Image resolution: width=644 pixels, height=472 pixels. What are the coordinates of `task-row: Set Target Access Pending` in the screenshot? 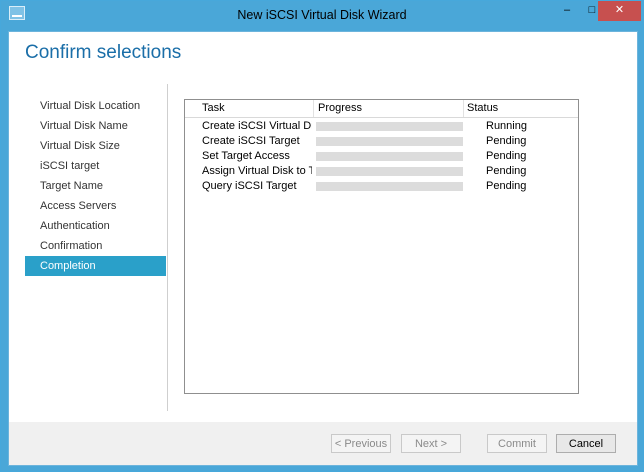 It's located at (381, 156).